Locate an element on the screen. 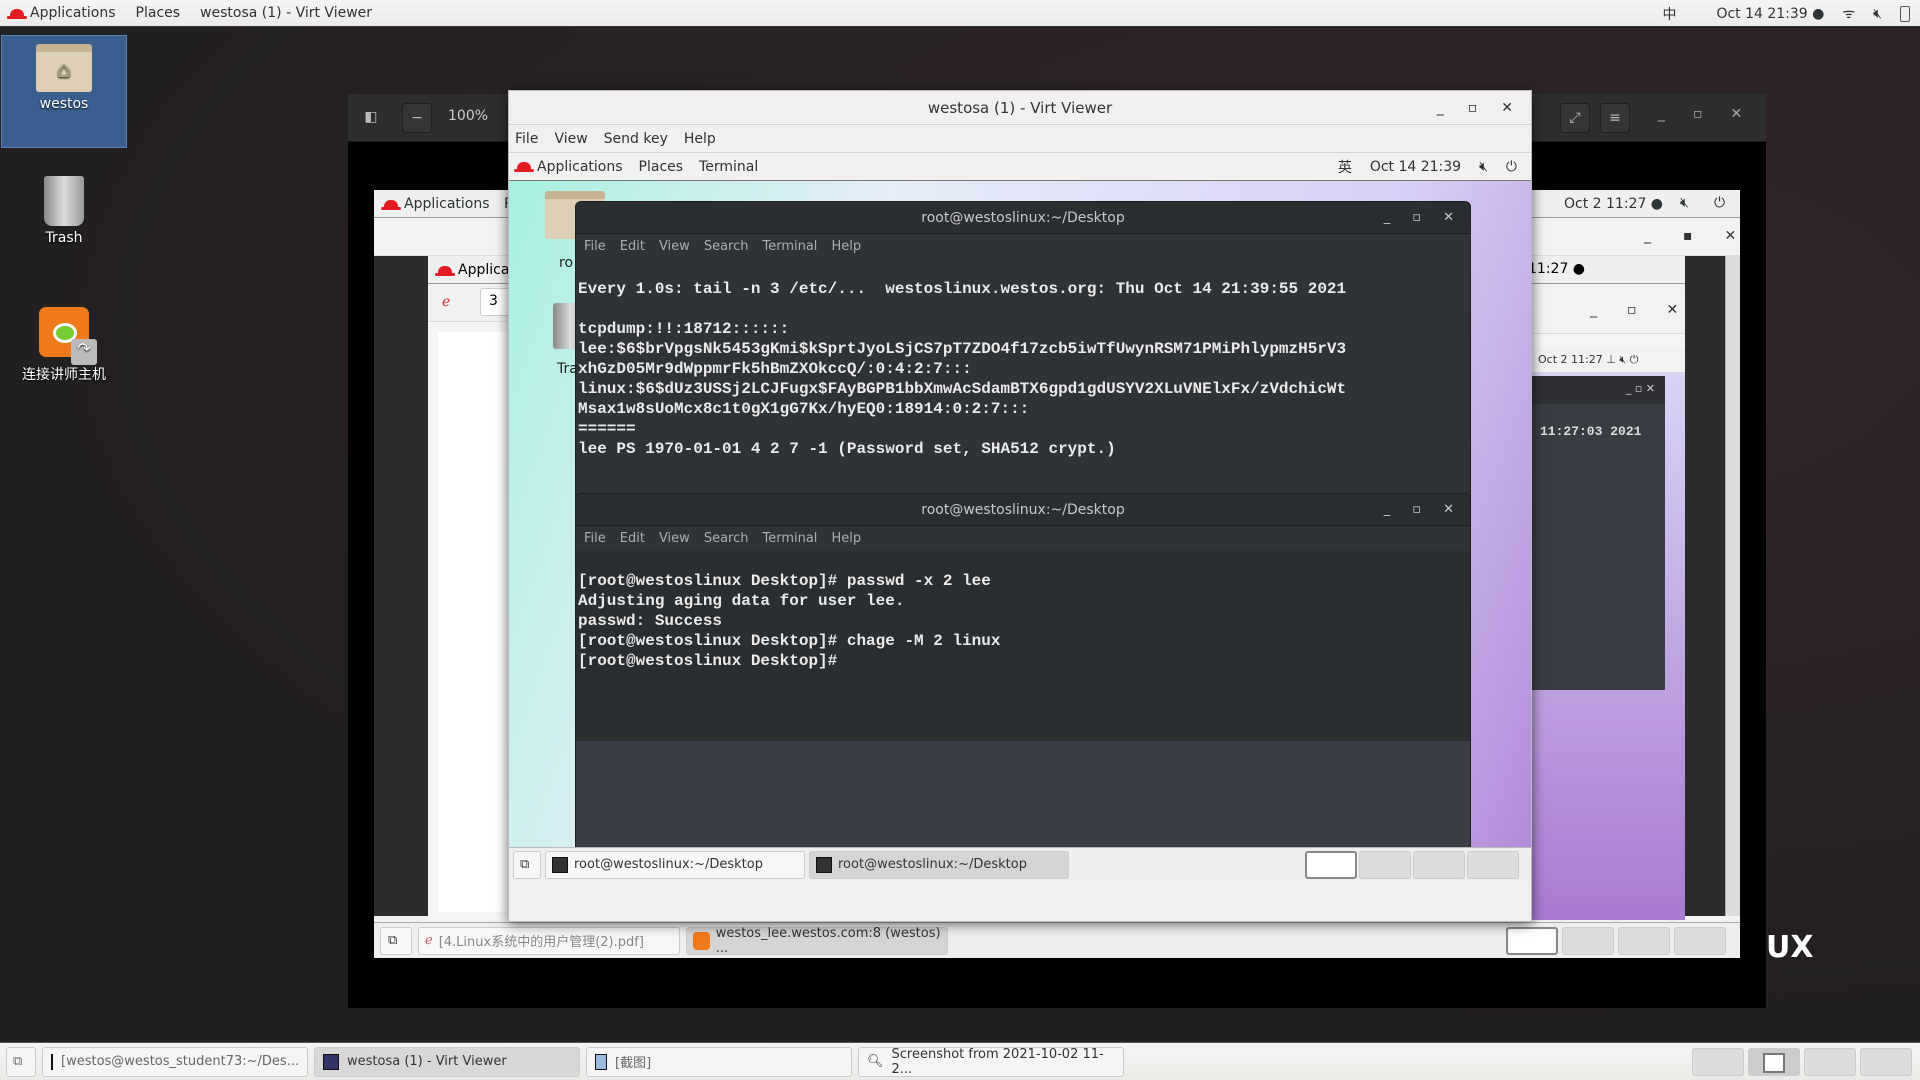 This screenshot has width=1920, height=1080. trash-icon is located at coordinates (64, 201).